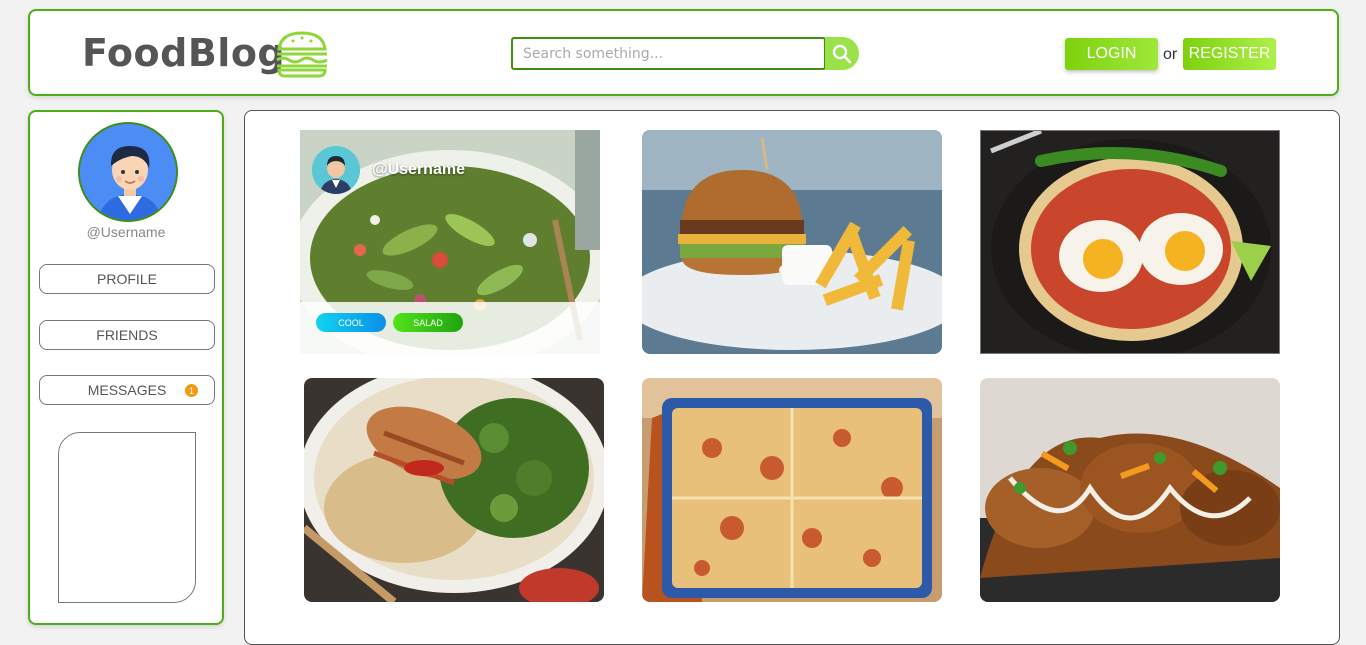  What do you see at coordinates (1111, 54) in the screenshot?
I see `login-button: LOGIN` at bounding box center [1111, 54].